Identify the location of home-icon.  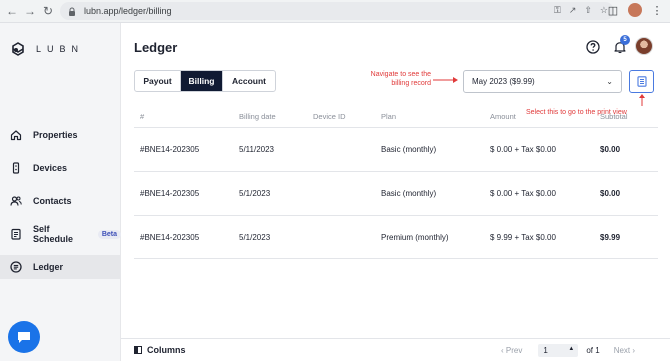
(16, 135).